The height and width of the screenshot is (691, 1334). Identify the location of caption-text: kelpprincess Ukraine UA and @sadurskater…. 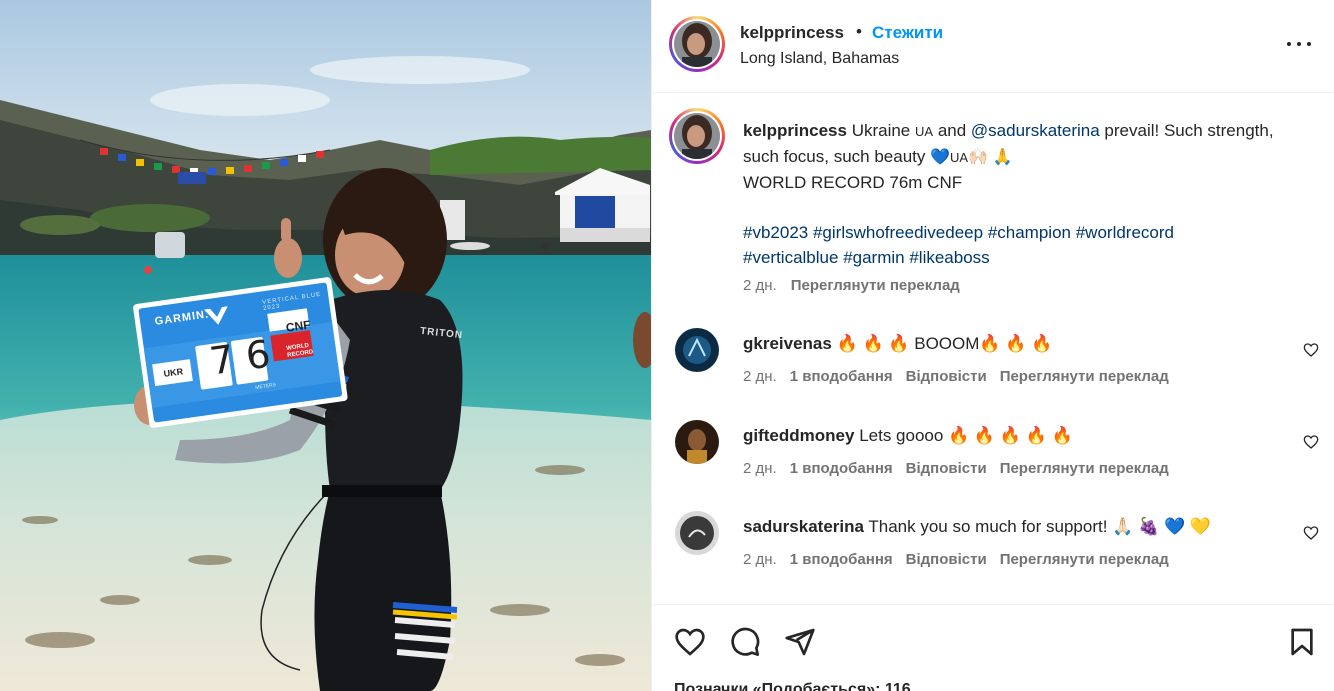
(1023, 194).